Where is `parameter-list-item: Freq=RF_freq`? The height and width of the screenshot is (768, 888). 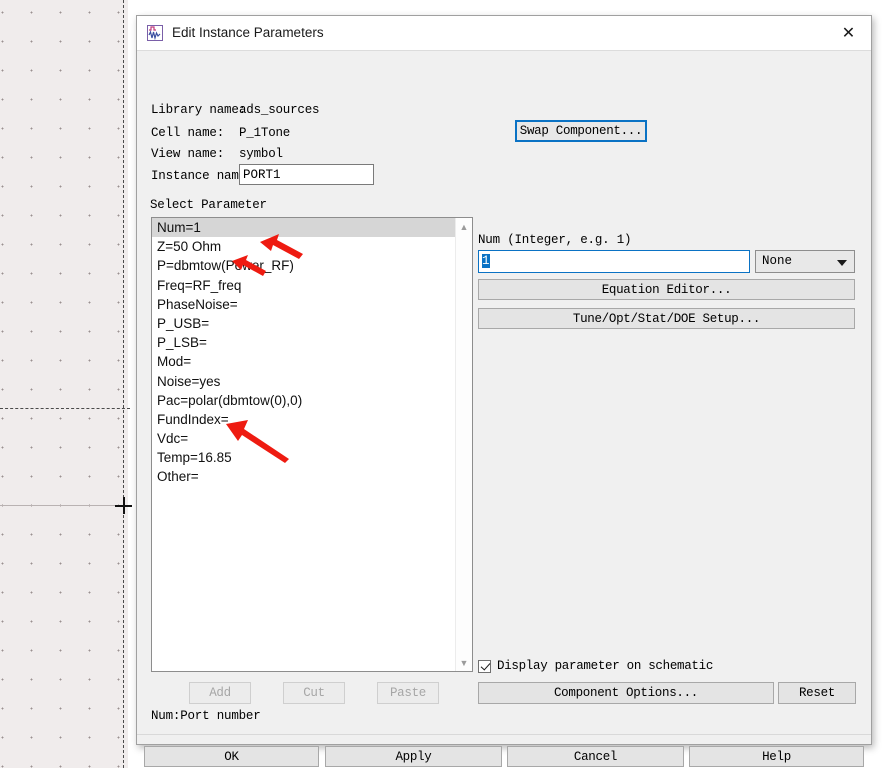 parameter-list-item: Freq=RF_freq is located at coordinates (303, 285).